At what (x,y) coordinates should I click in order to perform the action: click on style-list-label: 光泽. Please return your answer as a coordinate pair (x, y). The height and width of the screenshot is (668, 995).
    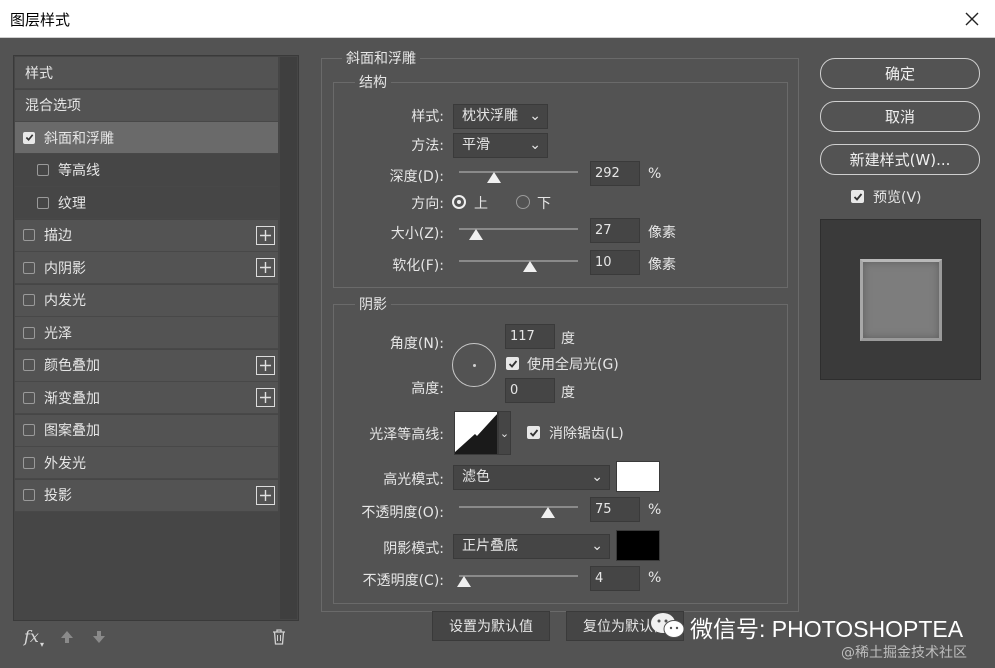
    Looking at the image, I should click on (58, 333).